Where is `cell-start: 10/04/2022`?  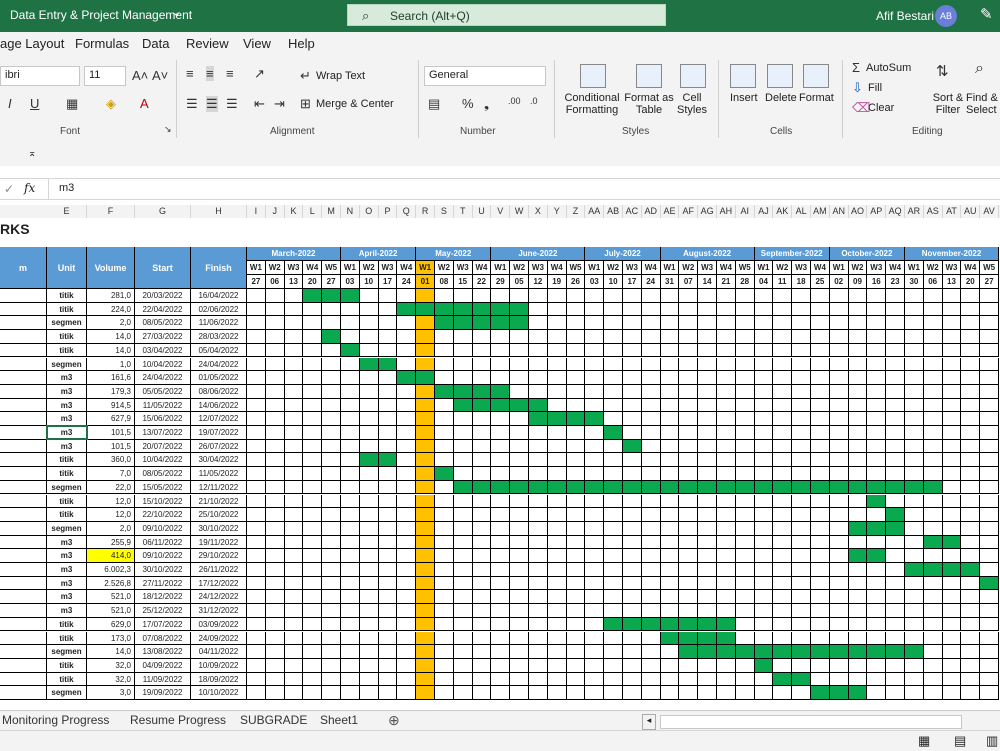
cell-start: 10/04/2022 is located at coordinates (163, 460).